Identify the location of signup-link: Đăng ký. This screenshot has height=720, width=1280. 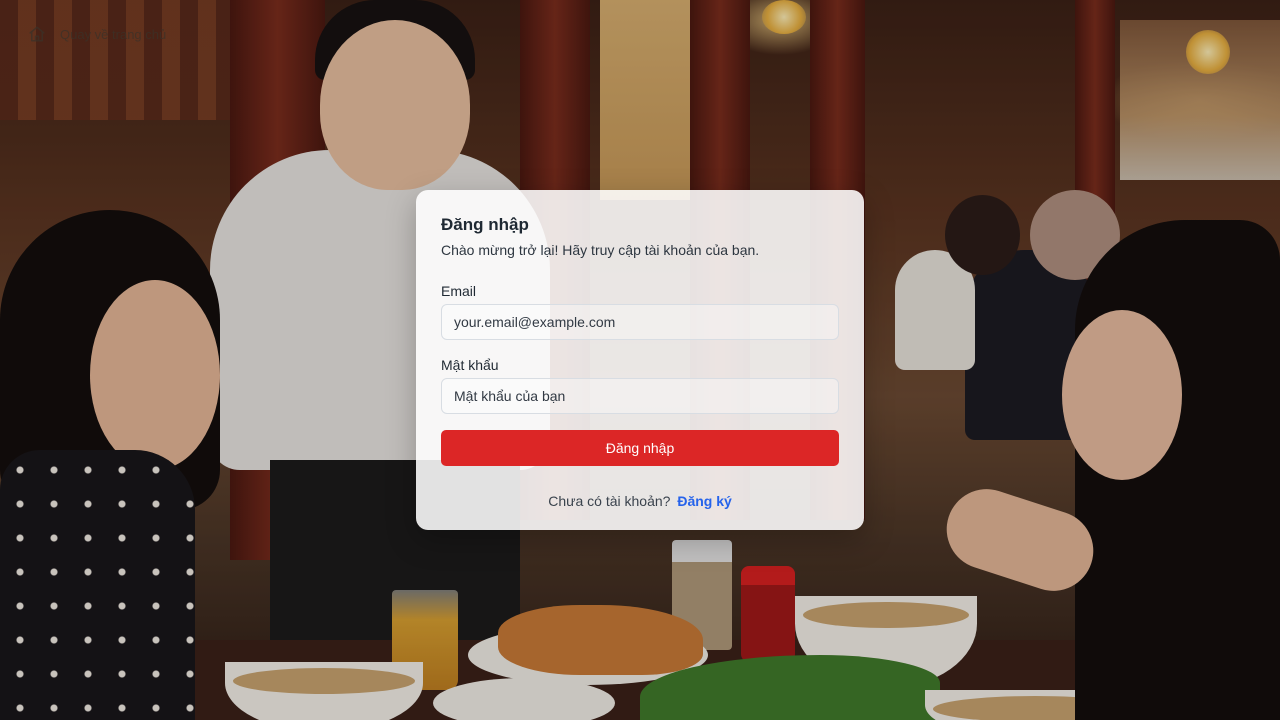
(704, 501).